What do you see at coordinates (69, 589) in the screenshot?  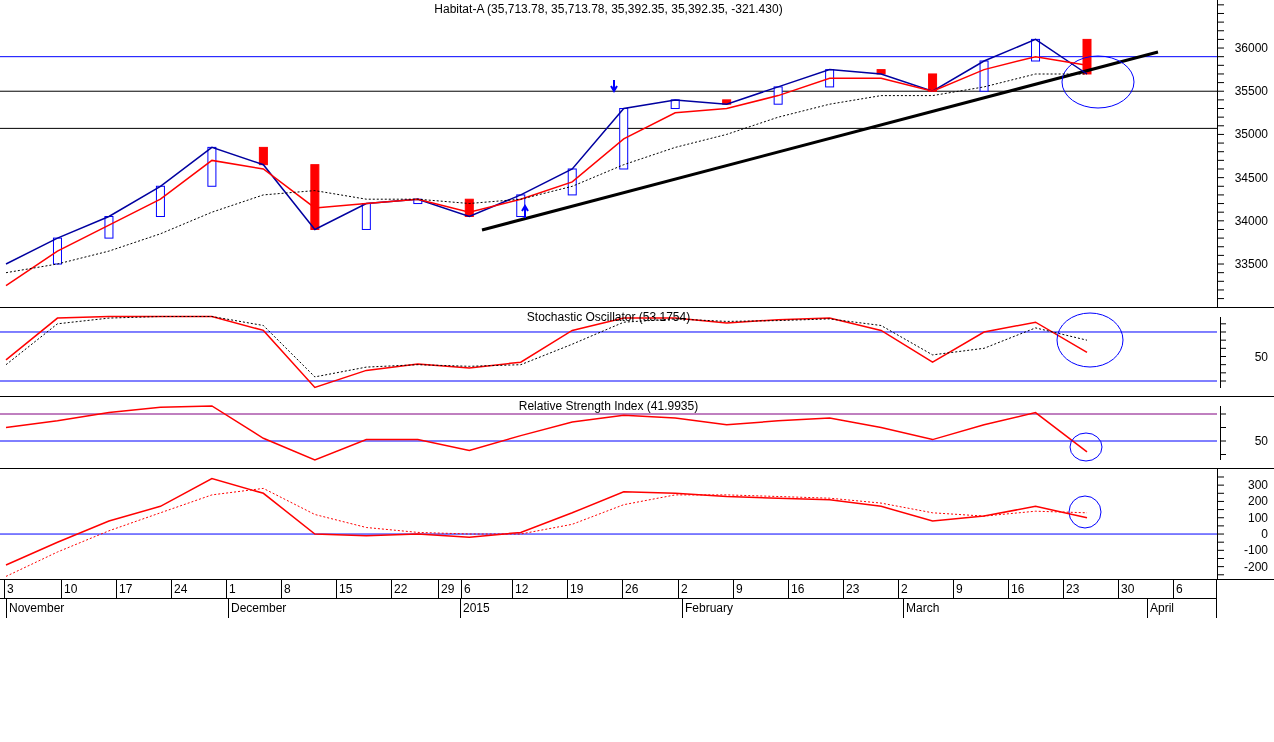 I see `date-tick-label: 10` at bounding box center [69, 589].